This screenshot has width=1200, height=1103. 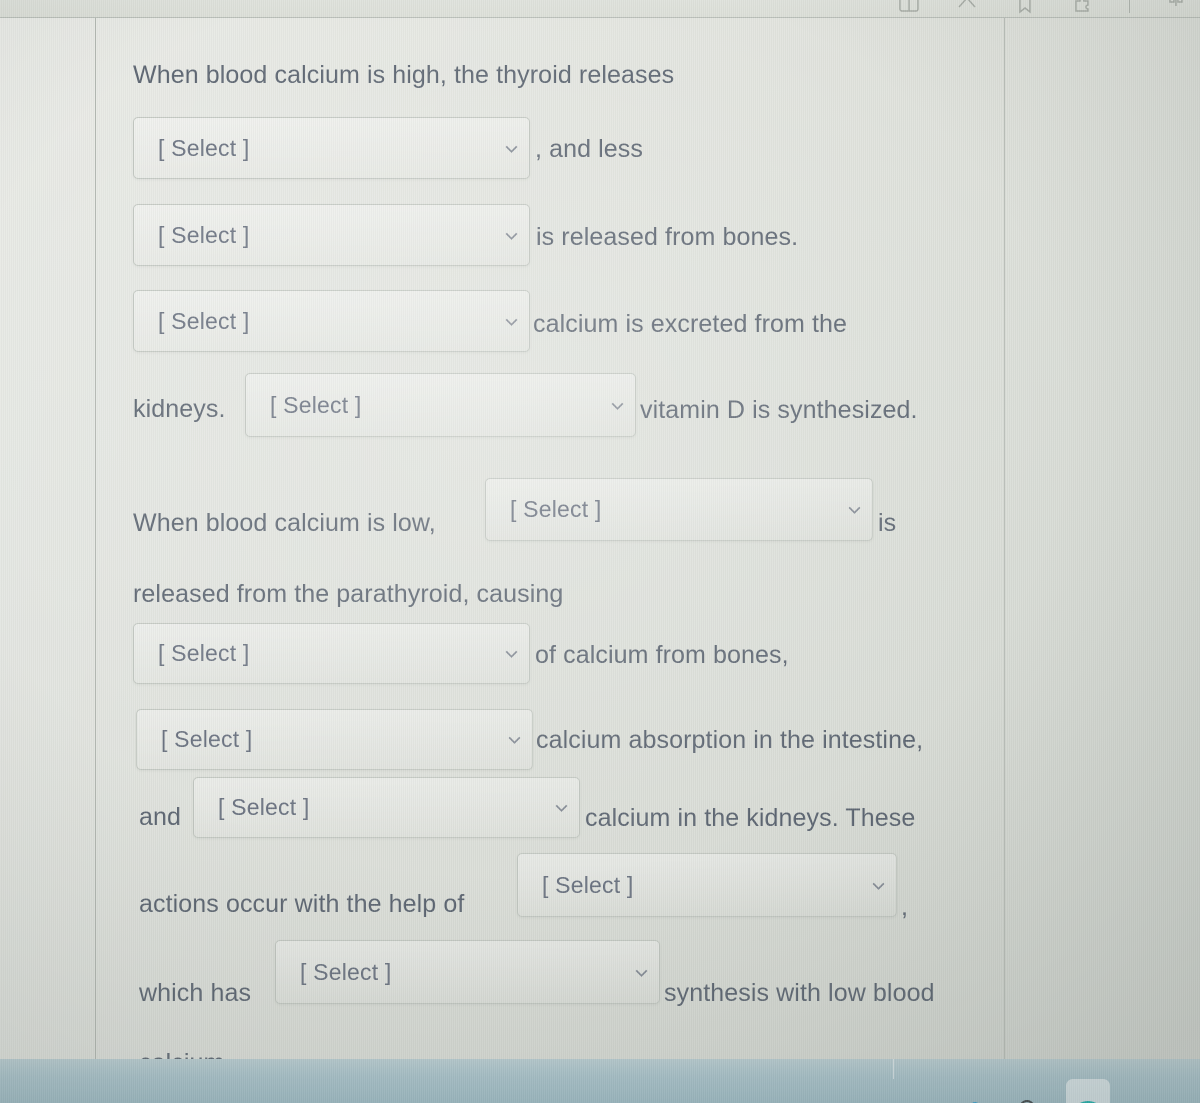 What do you see at coordinates (204, 234) in the screenshot?
I see `blank-2-value: [ Select ]` at bounding box center [204, 234].